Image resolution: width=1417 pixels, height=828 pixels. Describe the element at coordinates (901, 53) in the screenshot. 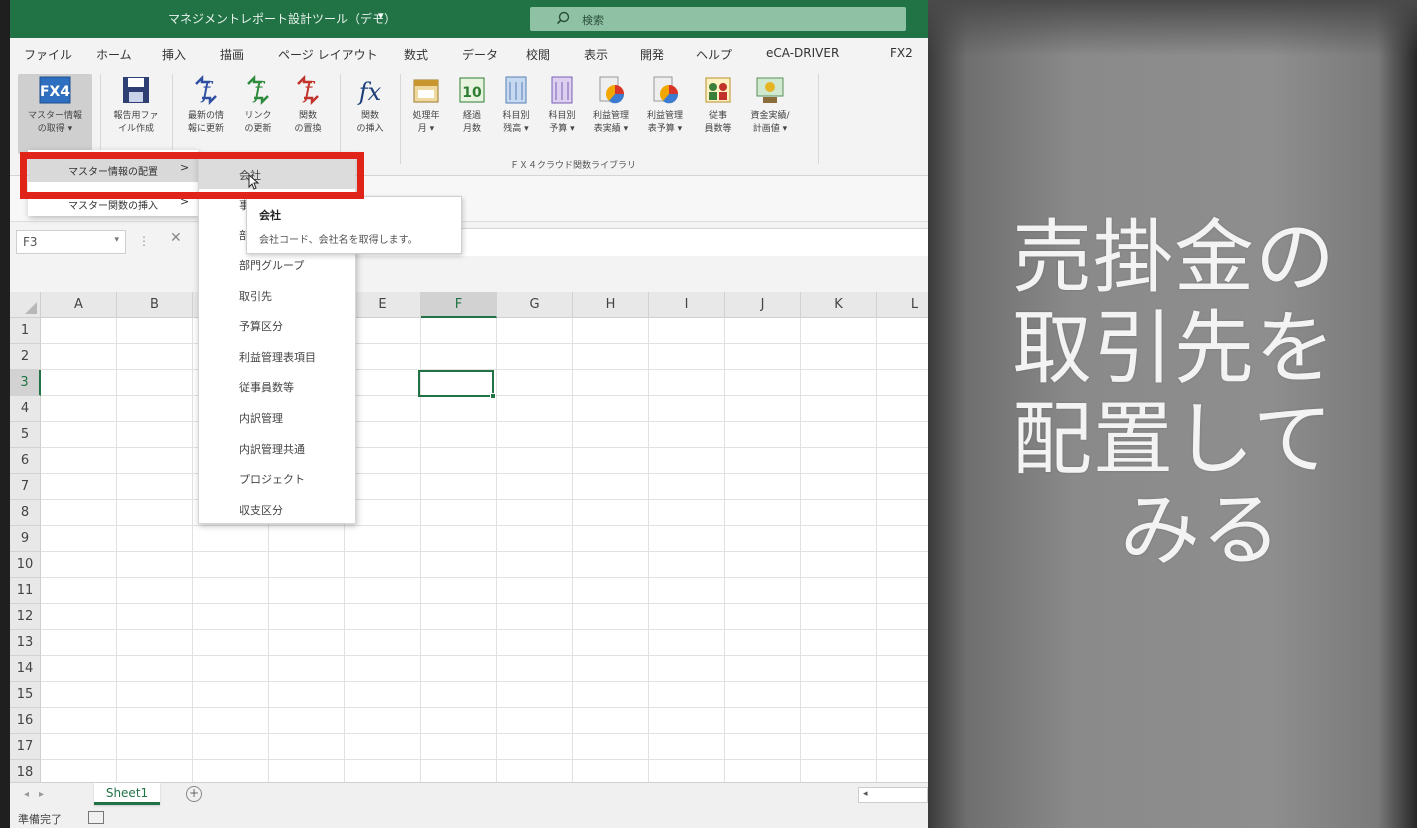

I see `tab-fx2: FX2` at that location.